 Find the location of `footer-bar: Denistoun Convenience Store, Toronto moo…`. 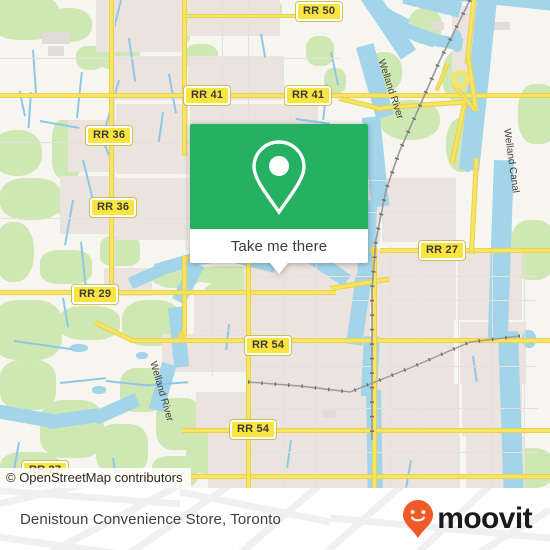

footer-bar: Denistoun Convenience Store, Toronto moo… is located at coordinates (275, 519).